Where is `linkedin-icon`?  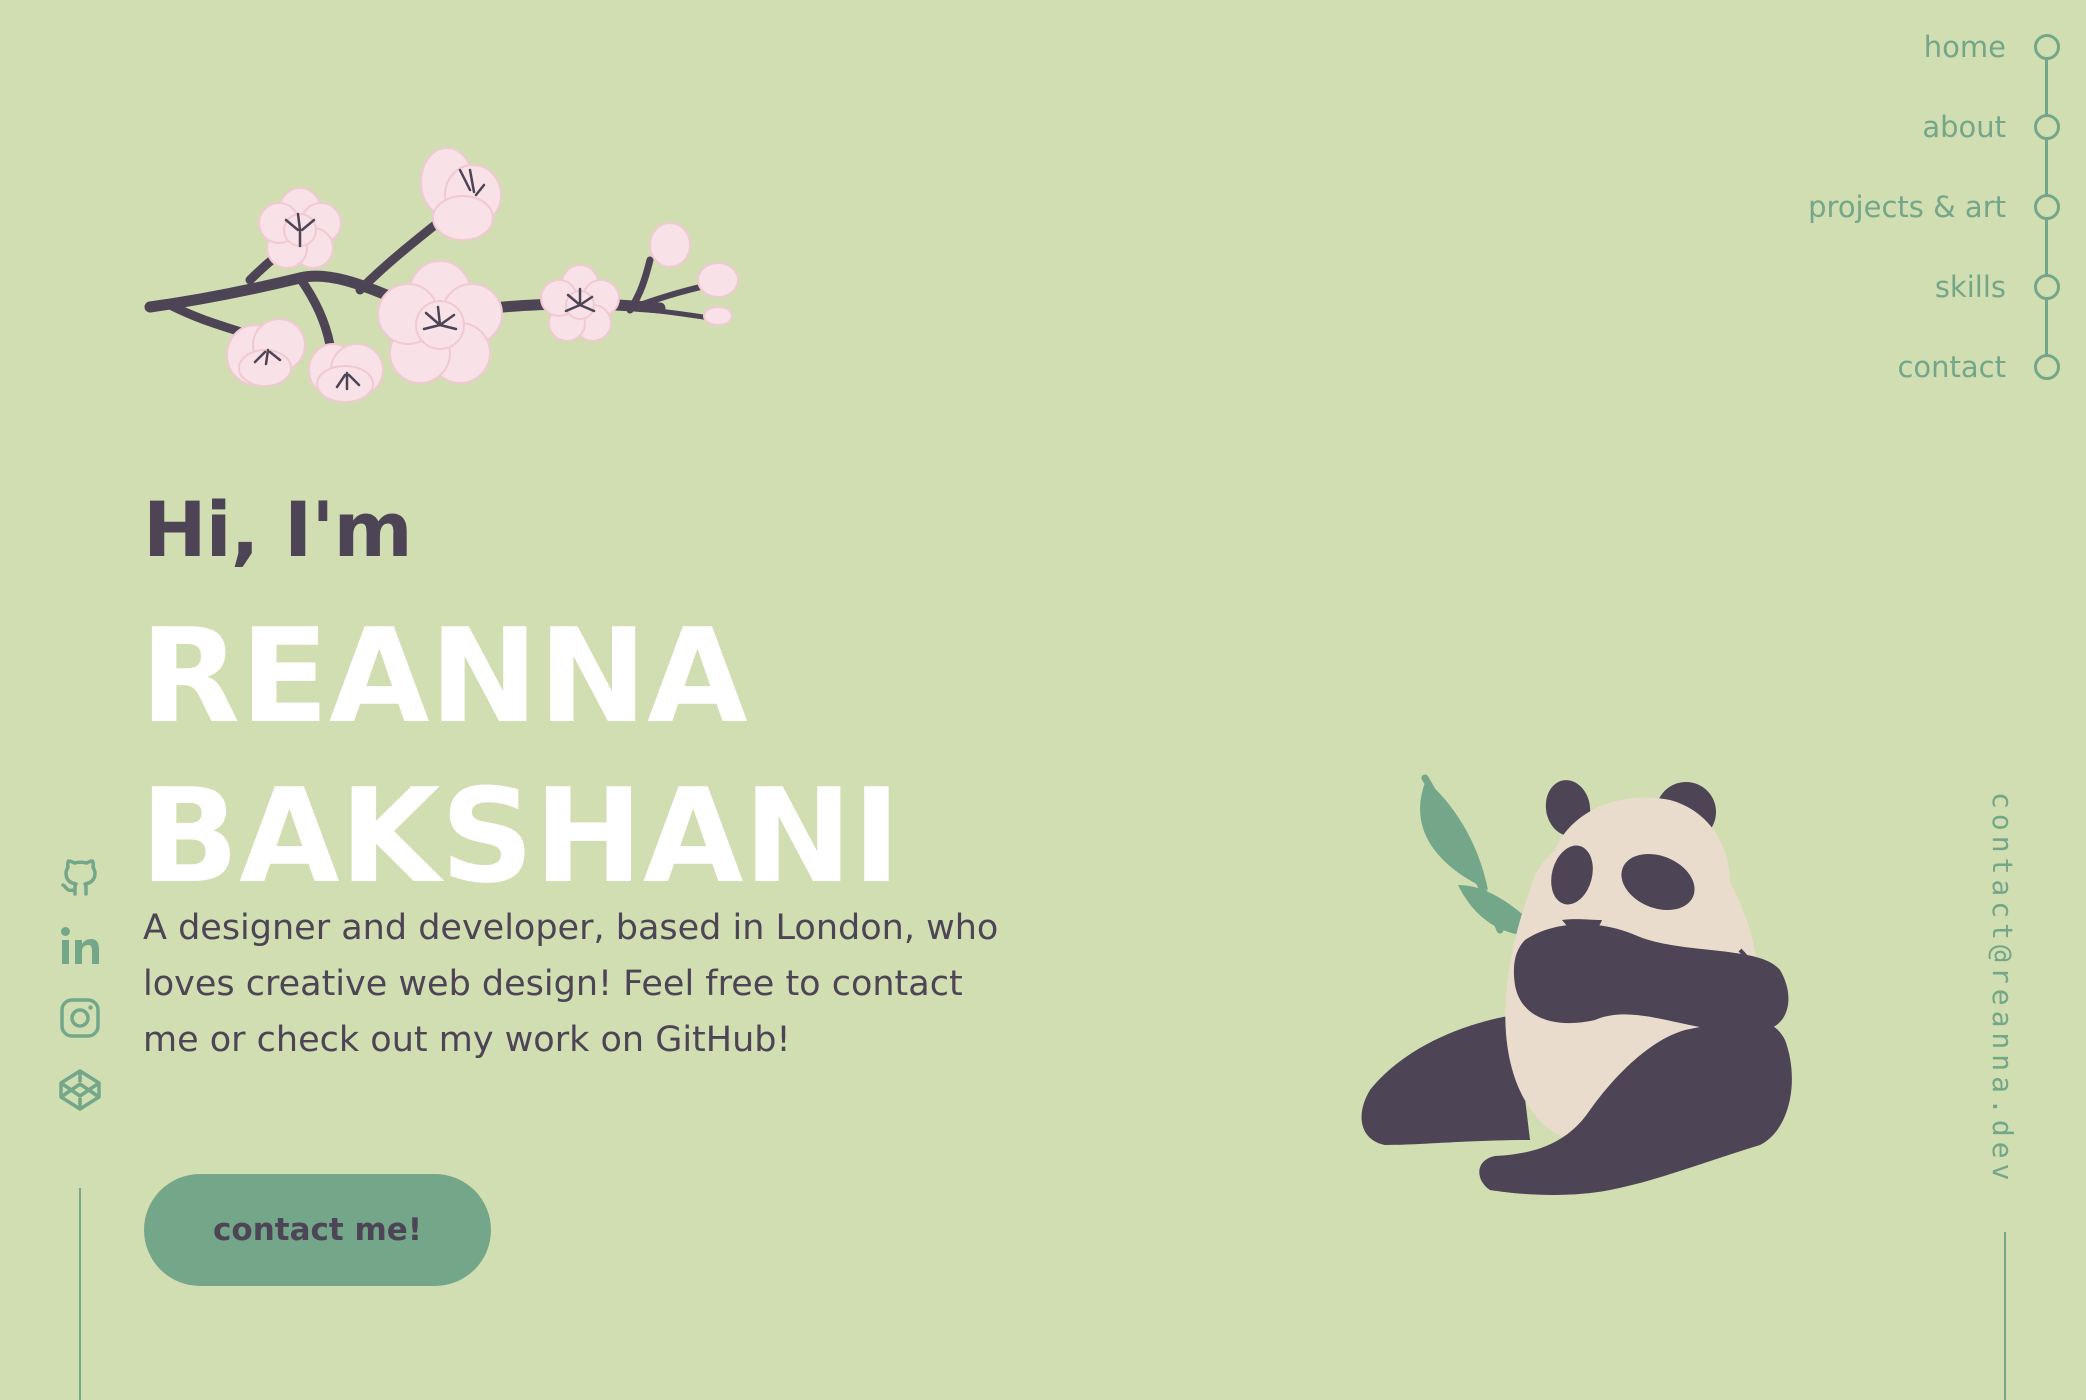
linkedin-icon is located at coordinates (80, 946).